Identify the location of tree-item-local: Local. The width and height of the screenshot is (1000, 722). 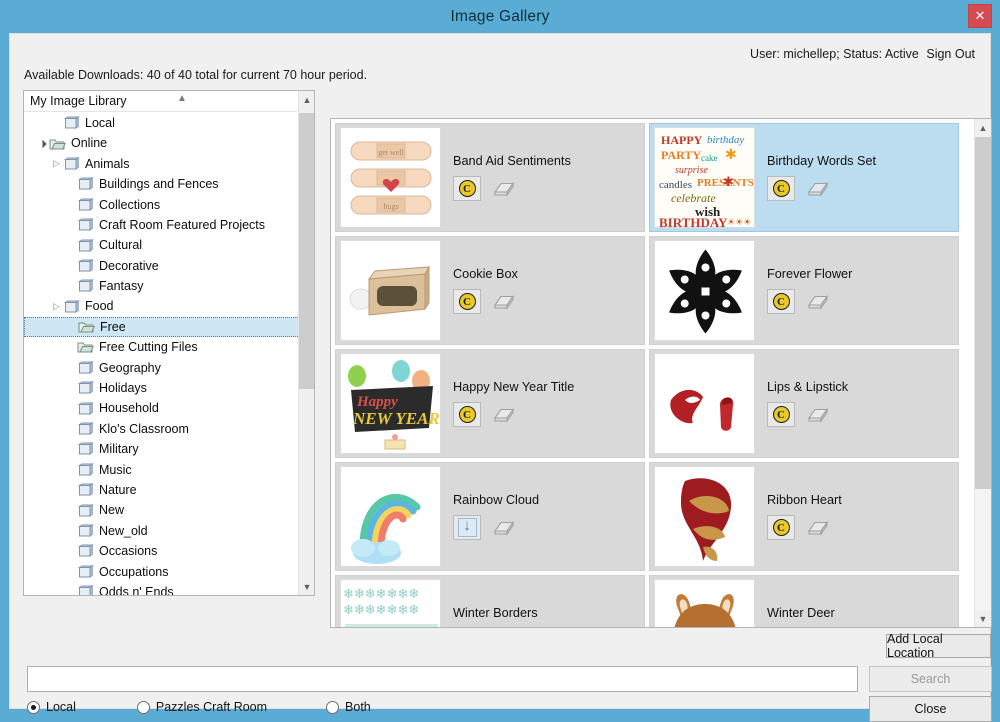
(162, 123).